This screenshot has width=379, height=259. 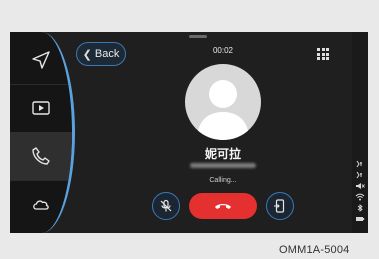 I want to click on microphone-mute-icon, so click(x=166, y=205).